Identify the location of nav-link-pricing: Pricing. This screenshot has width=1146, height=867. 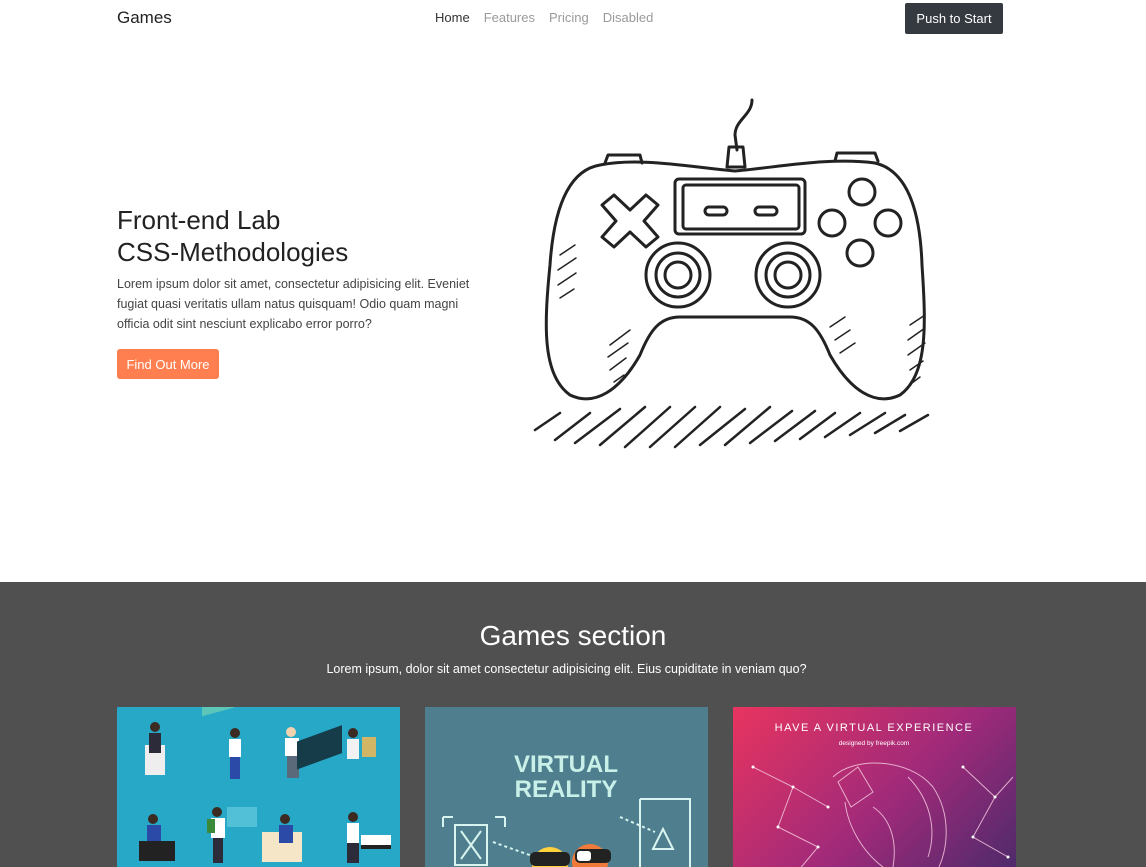
(569, 17).